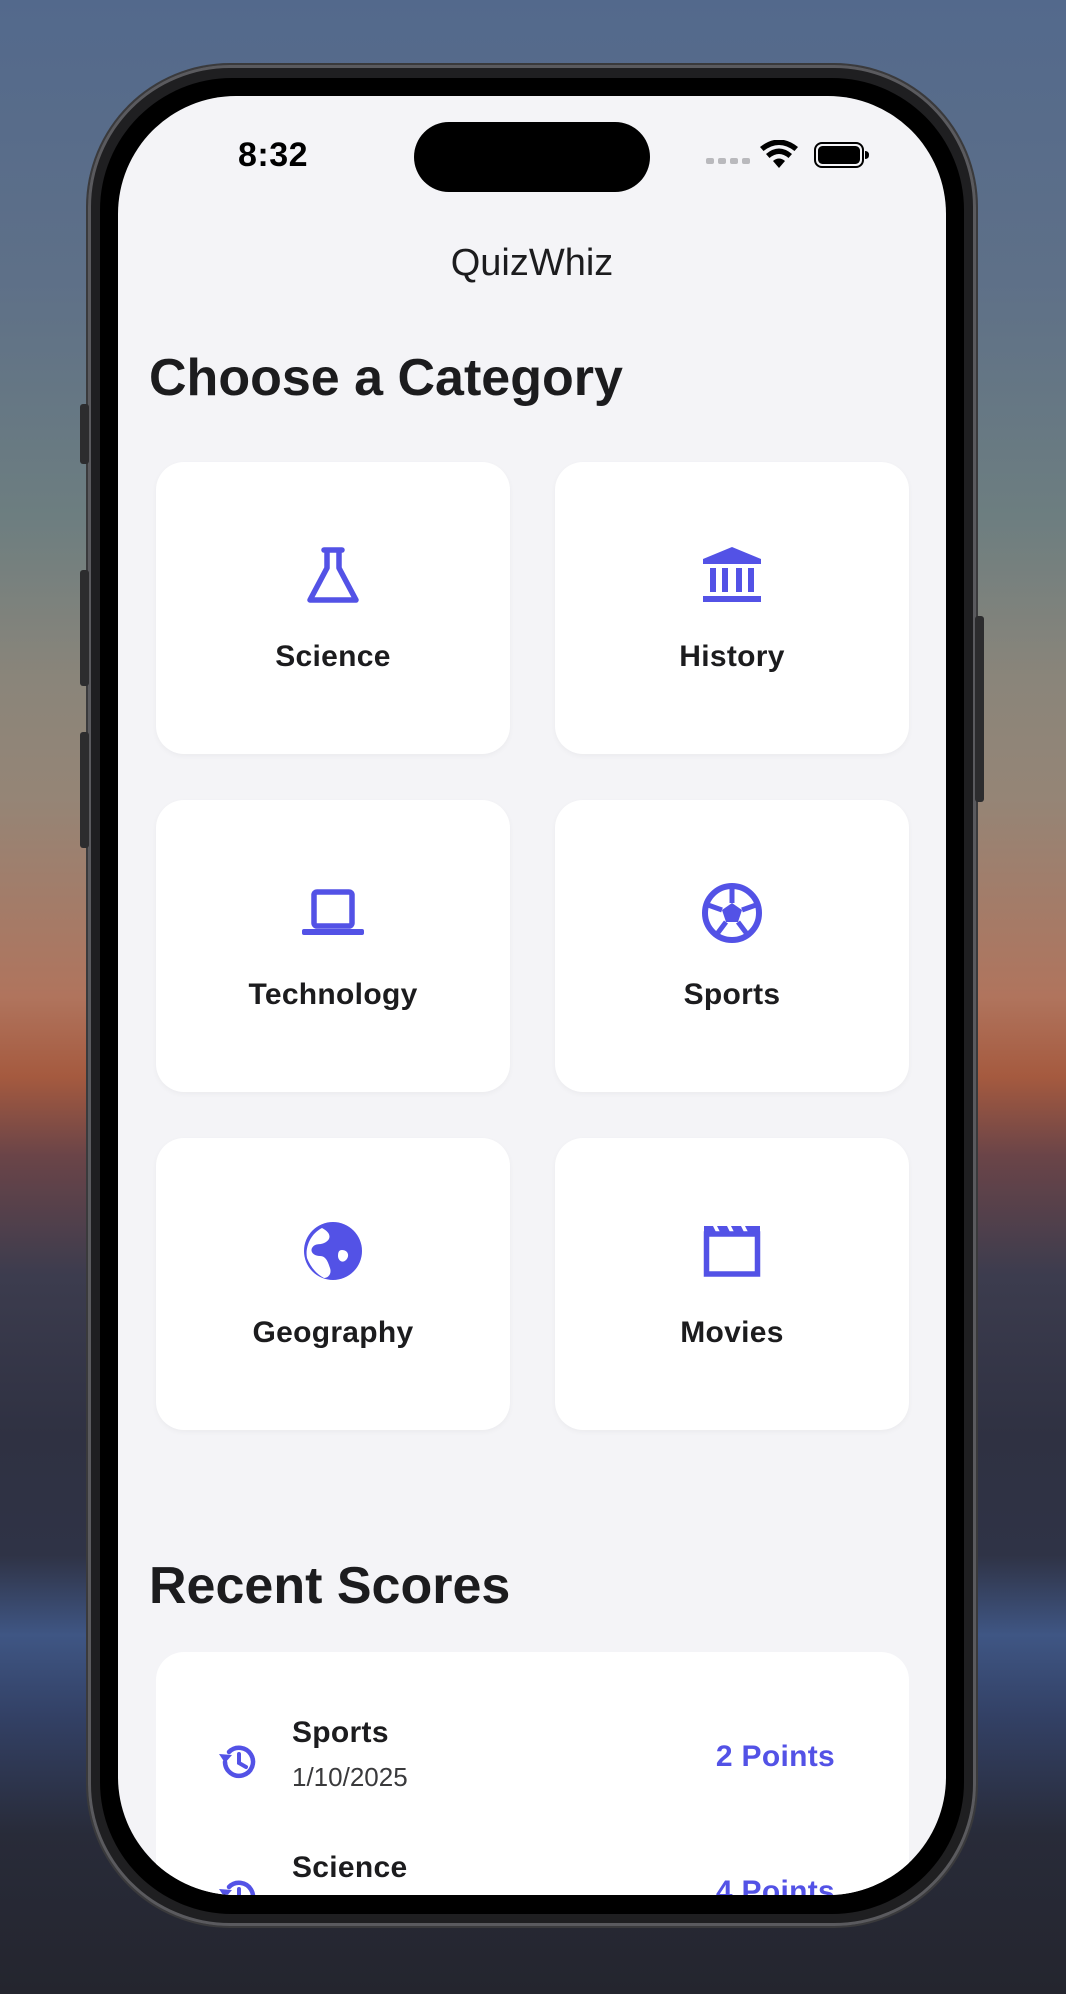 The height and width of the screenshot is (1994, 1066). I want to click on score-category: Sports, so click(340, 1732).